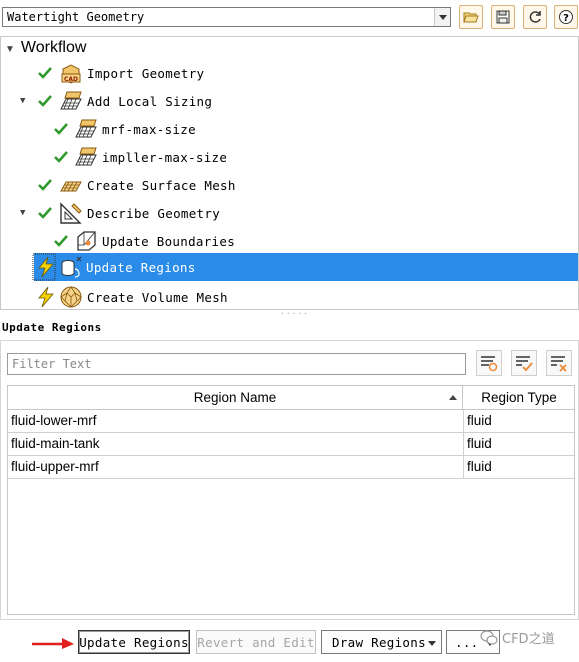 This screenshot has width=579, height=662. I want to click on cad-import-icon: CAD, so click(71, 74).